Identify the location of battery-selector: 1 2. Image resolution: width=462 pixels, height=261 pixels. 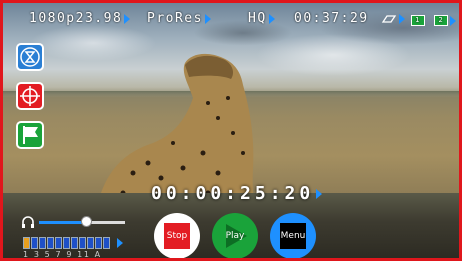
(434, 20).